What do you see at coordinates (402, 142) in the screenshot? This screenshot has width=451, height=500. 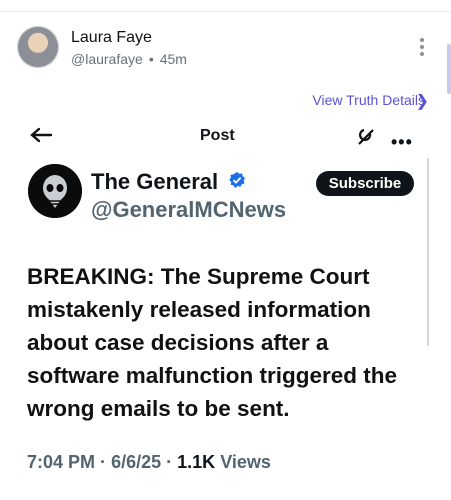 I see `more-icon: •••` at bounding box center [402, 142].